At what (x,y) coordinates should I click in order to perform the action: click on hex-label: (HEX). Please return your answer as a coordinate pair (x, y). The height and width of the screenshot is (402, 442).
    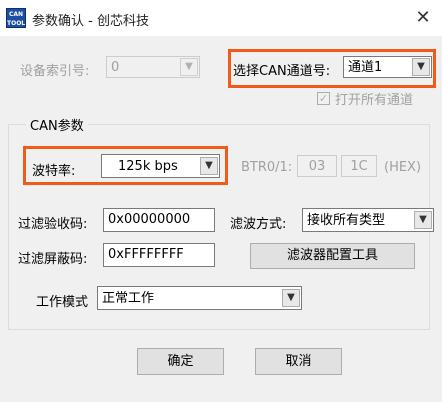
    Looking at the image, I should click on (403, 167).